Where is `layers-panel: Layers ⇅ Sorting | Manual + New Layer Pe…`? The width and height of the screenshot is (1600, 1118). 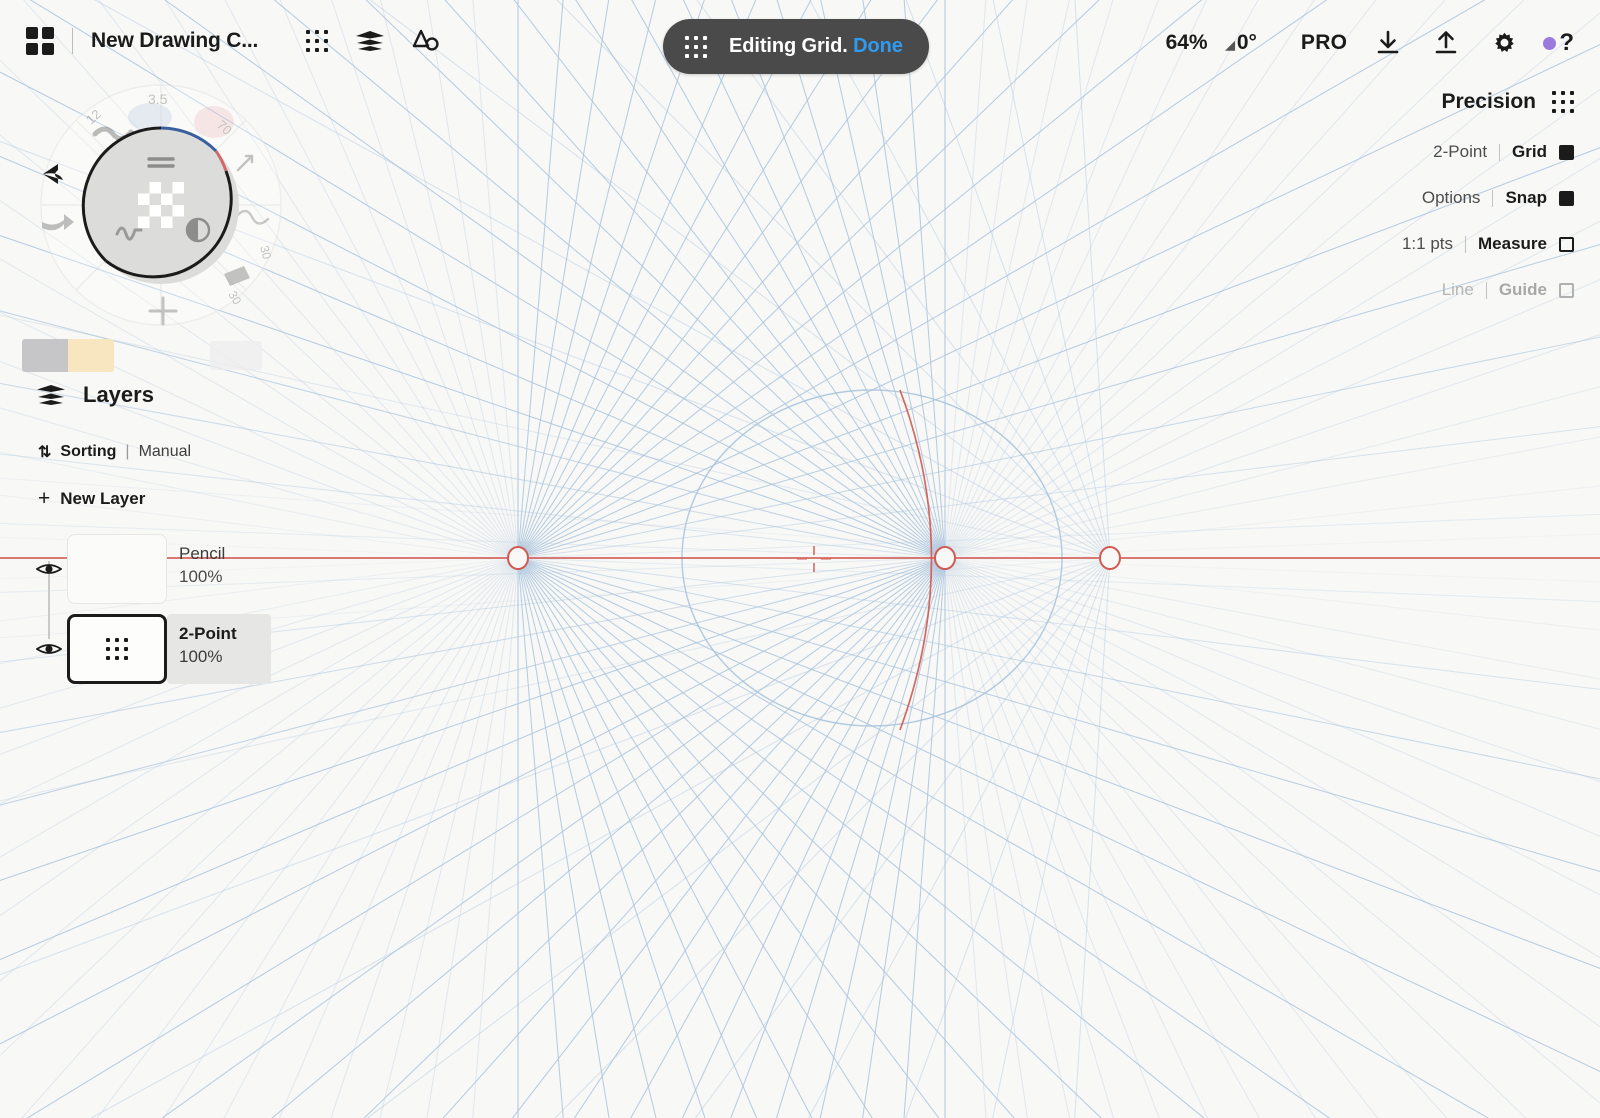 layers-panel: Layers ⇅ Sorting | Manual + New Layer Pe… is located at coordinates (150, 534).